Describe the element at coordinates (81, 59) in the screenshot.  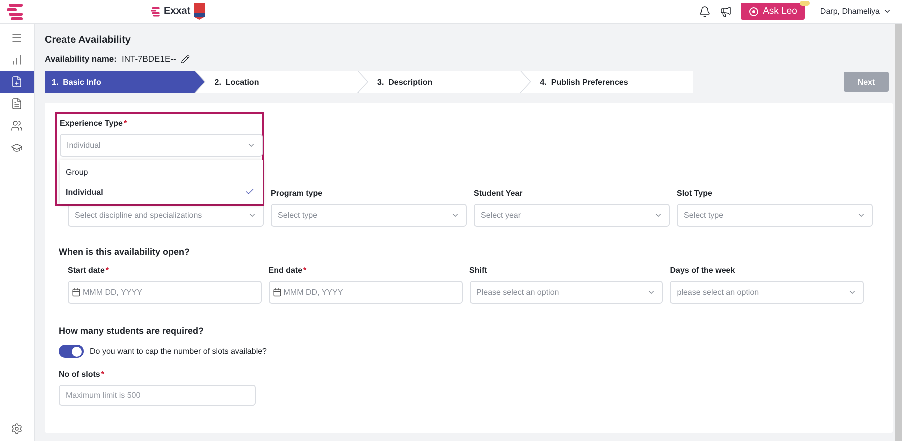
I see `availability-name-label: Availability name:` at that location.